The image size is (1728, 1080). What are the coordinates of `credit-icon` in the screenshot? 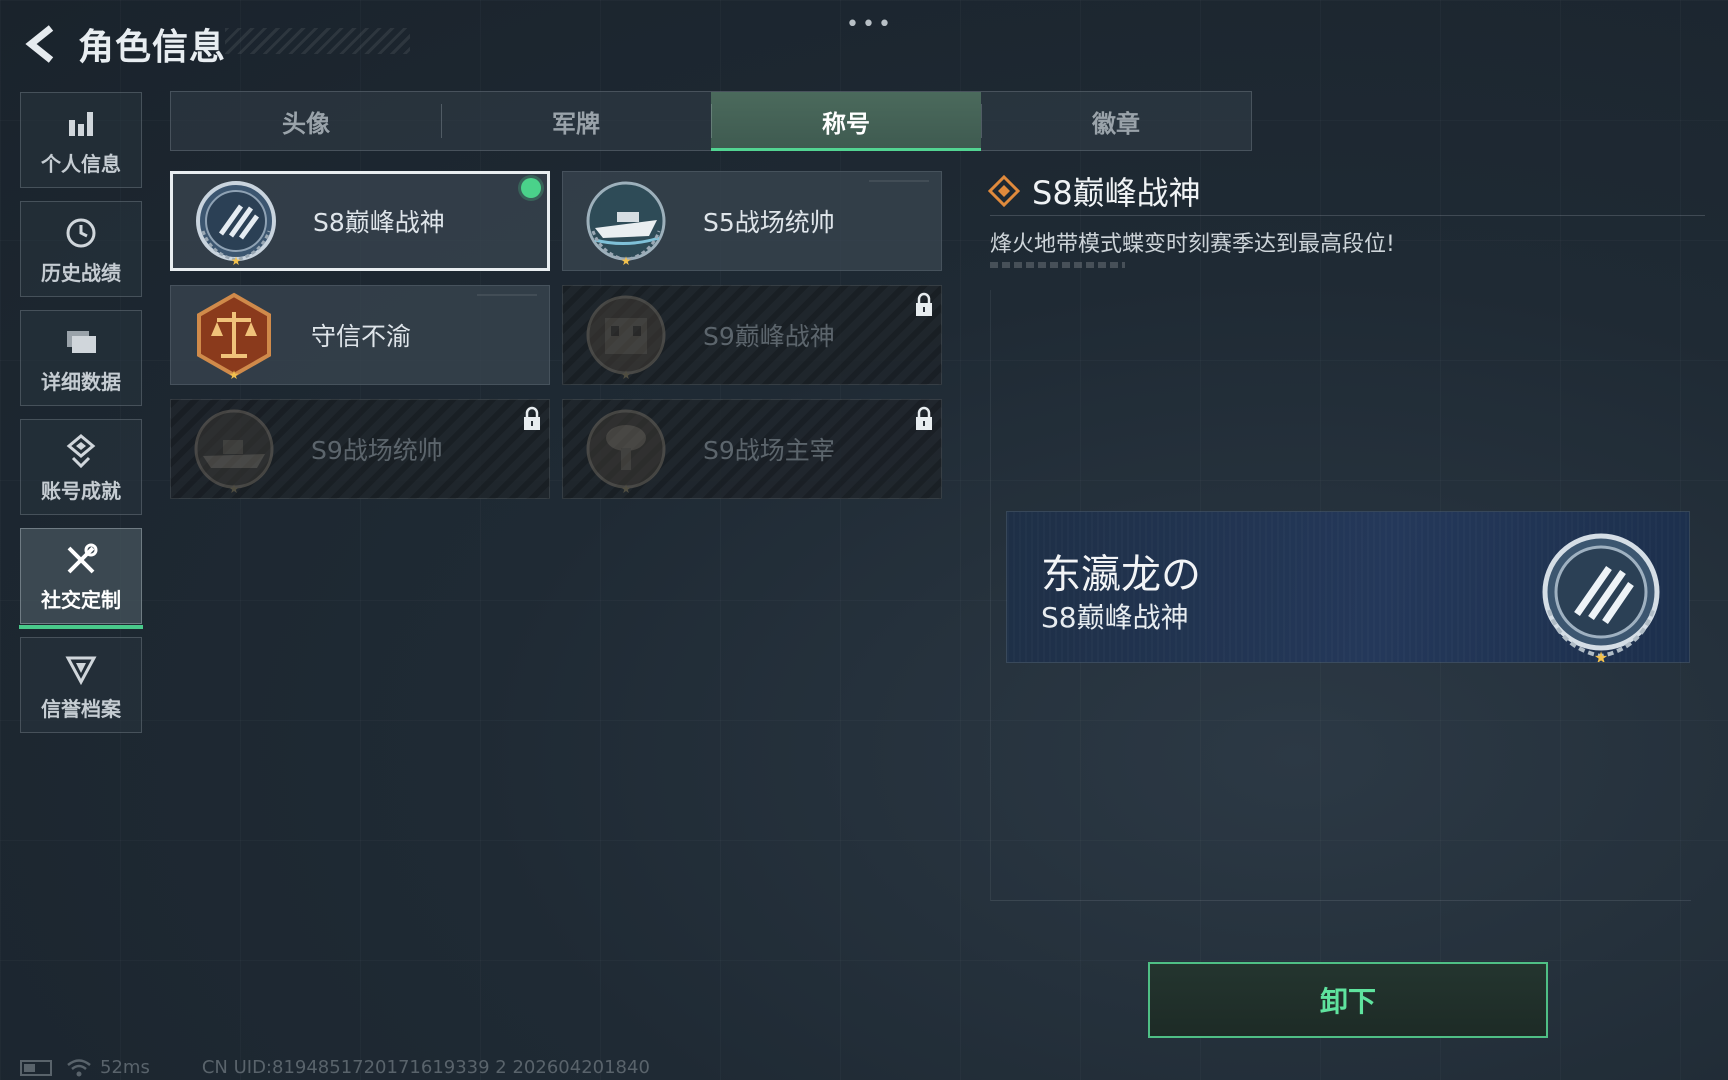 It's located at (81, 669).